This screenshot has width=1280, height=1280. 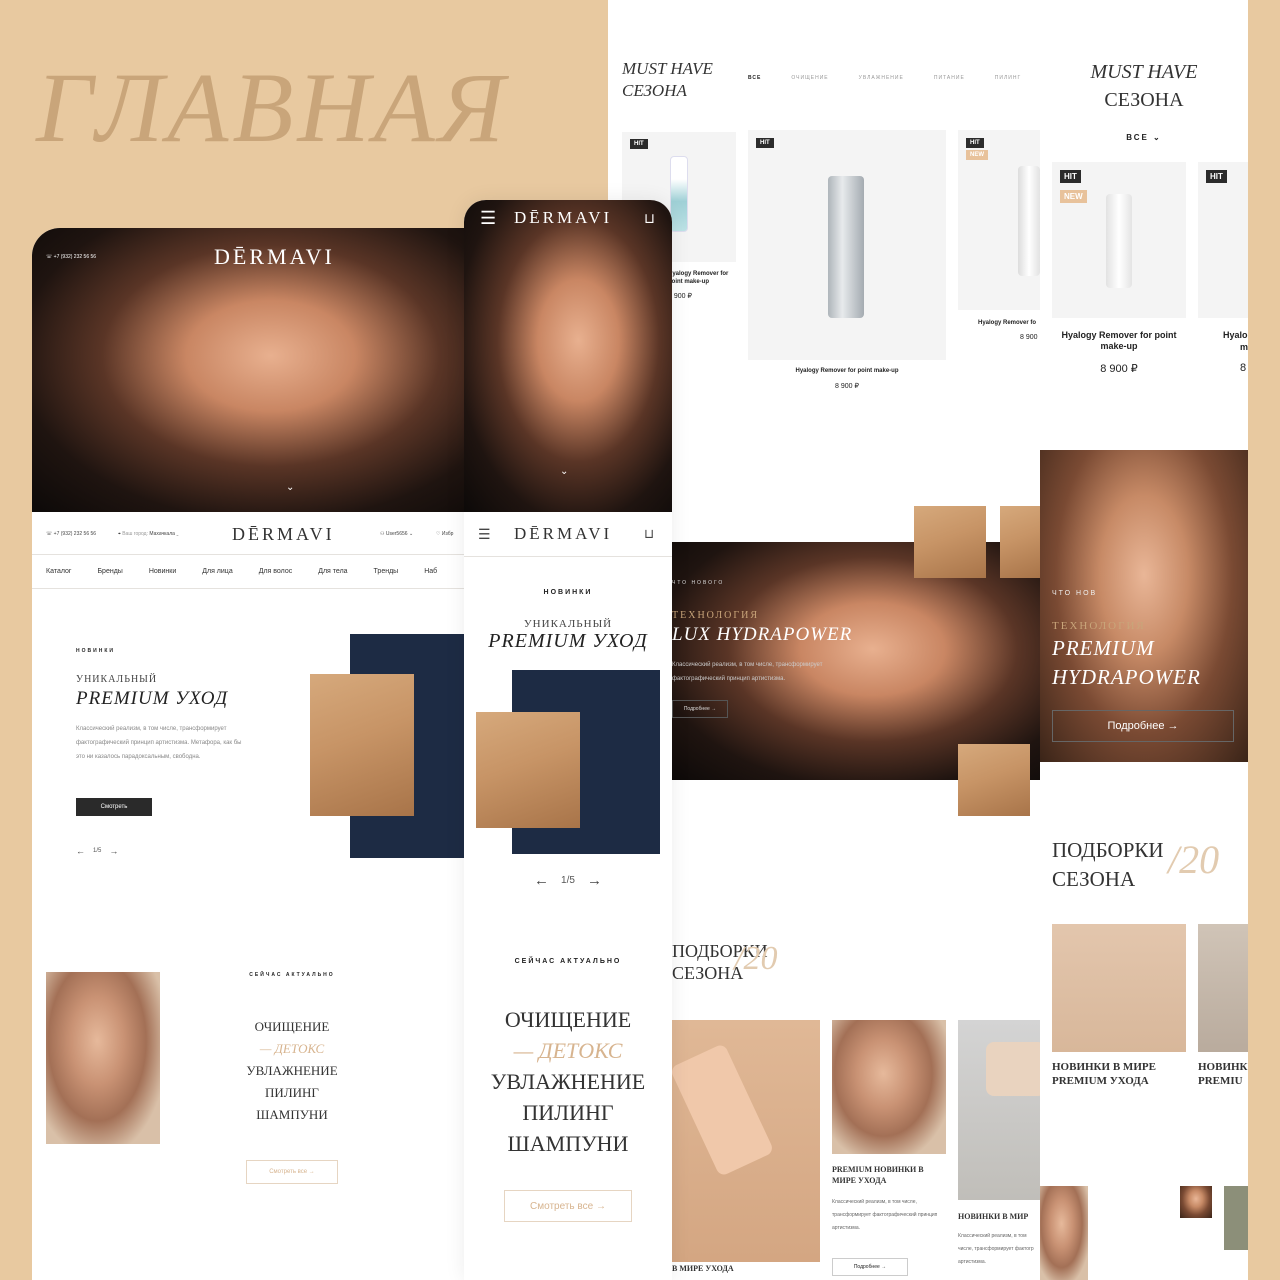 What do you see at coordinates (71, 534) in the screenshot?
I see `header-phone: ☏ +7 (932) 232 56 56` at bounding box center [71, 534].